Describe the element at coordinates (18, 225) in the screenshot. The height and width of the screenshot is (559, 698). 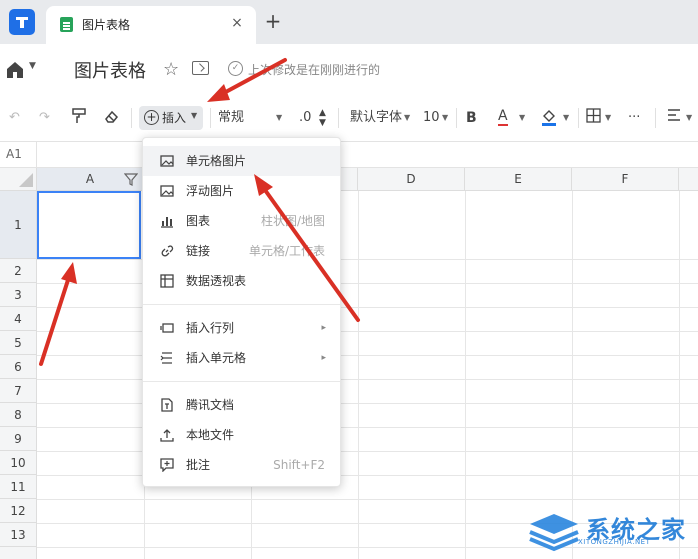
I see `row-header: 1` at that location.